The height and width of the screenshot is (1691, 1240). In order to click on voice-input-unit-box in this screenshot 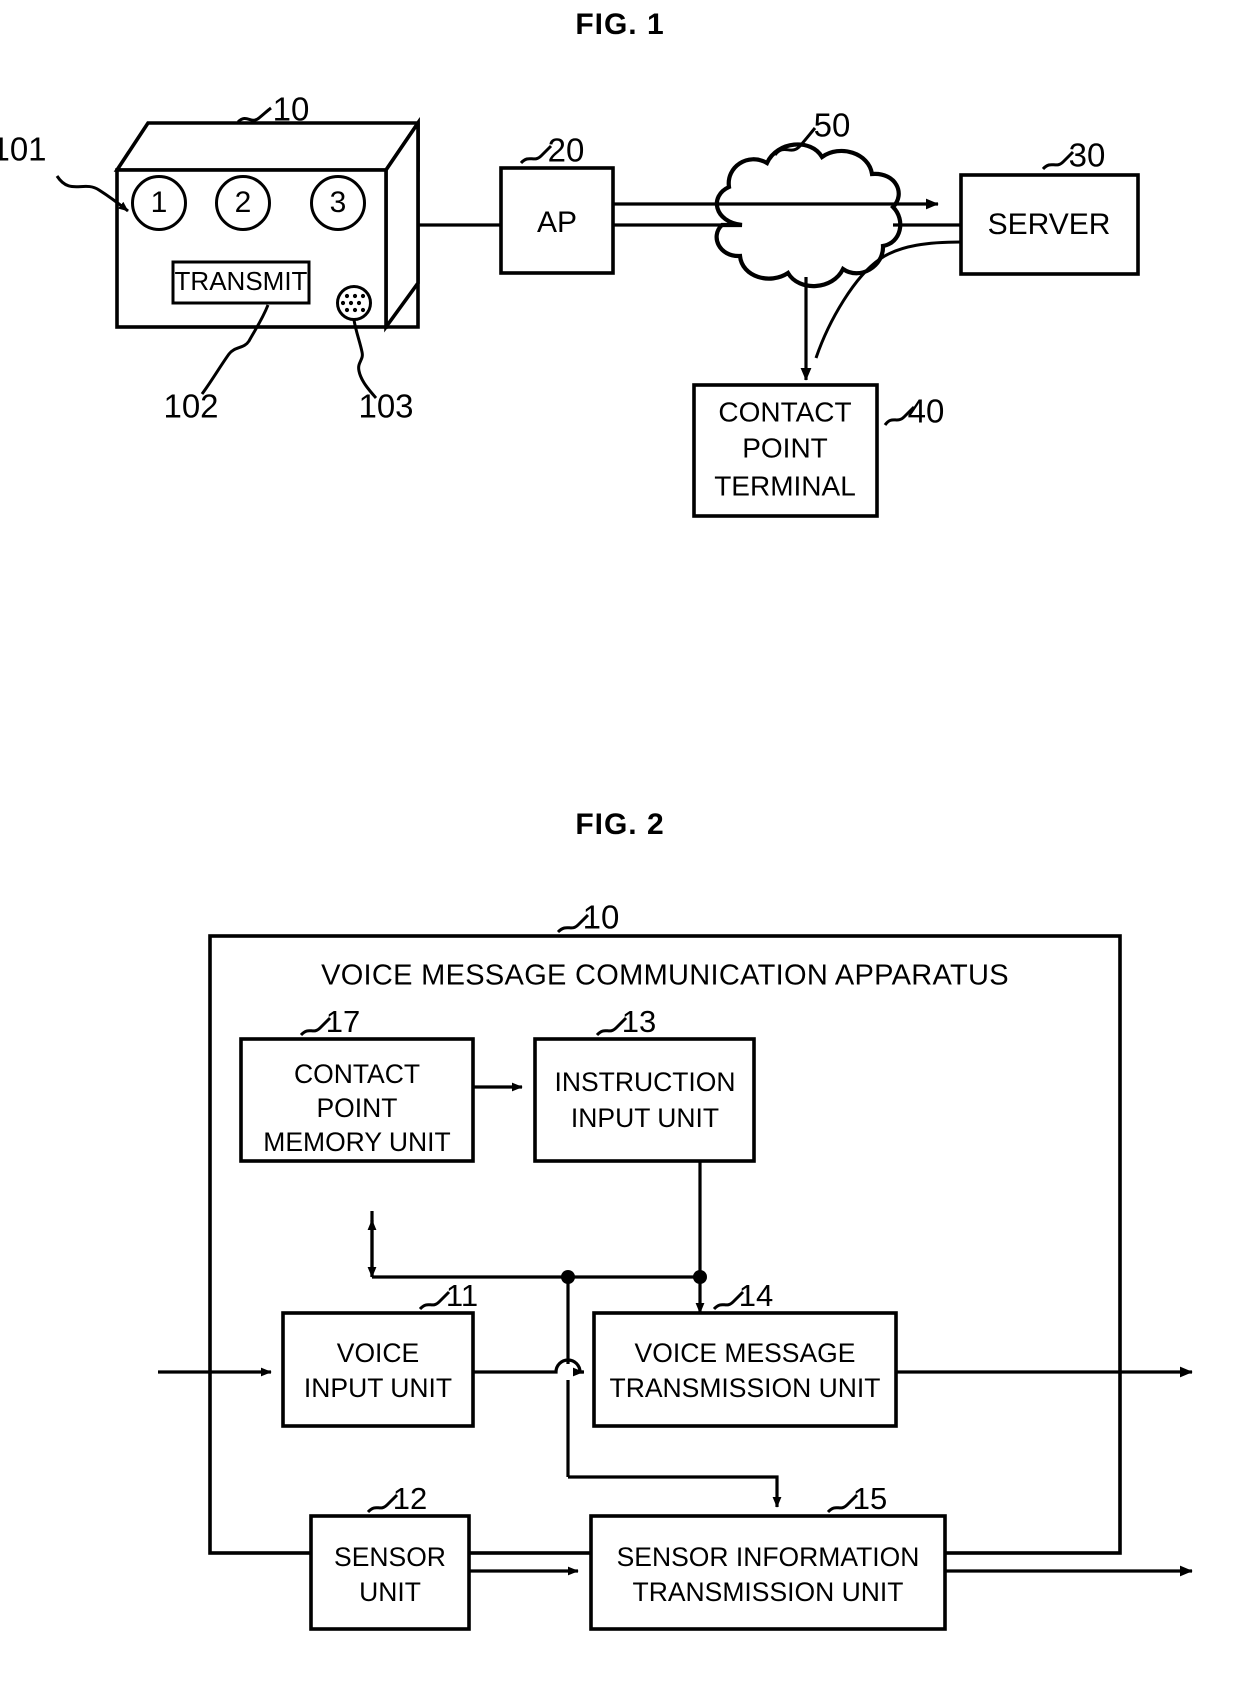, I will do `click(378, 1369)`.